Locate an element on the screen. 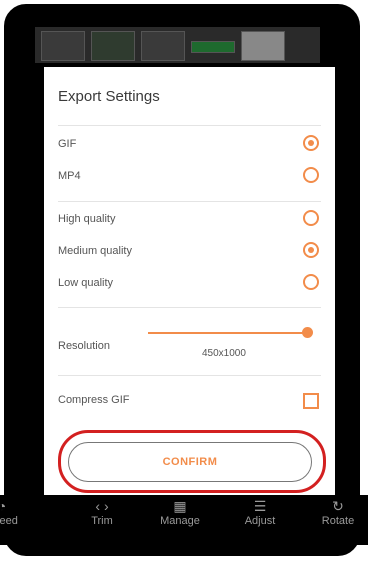 This screenshot has width=368, height=563. speed-icon: ◔ is located at coordinates (3, 506).